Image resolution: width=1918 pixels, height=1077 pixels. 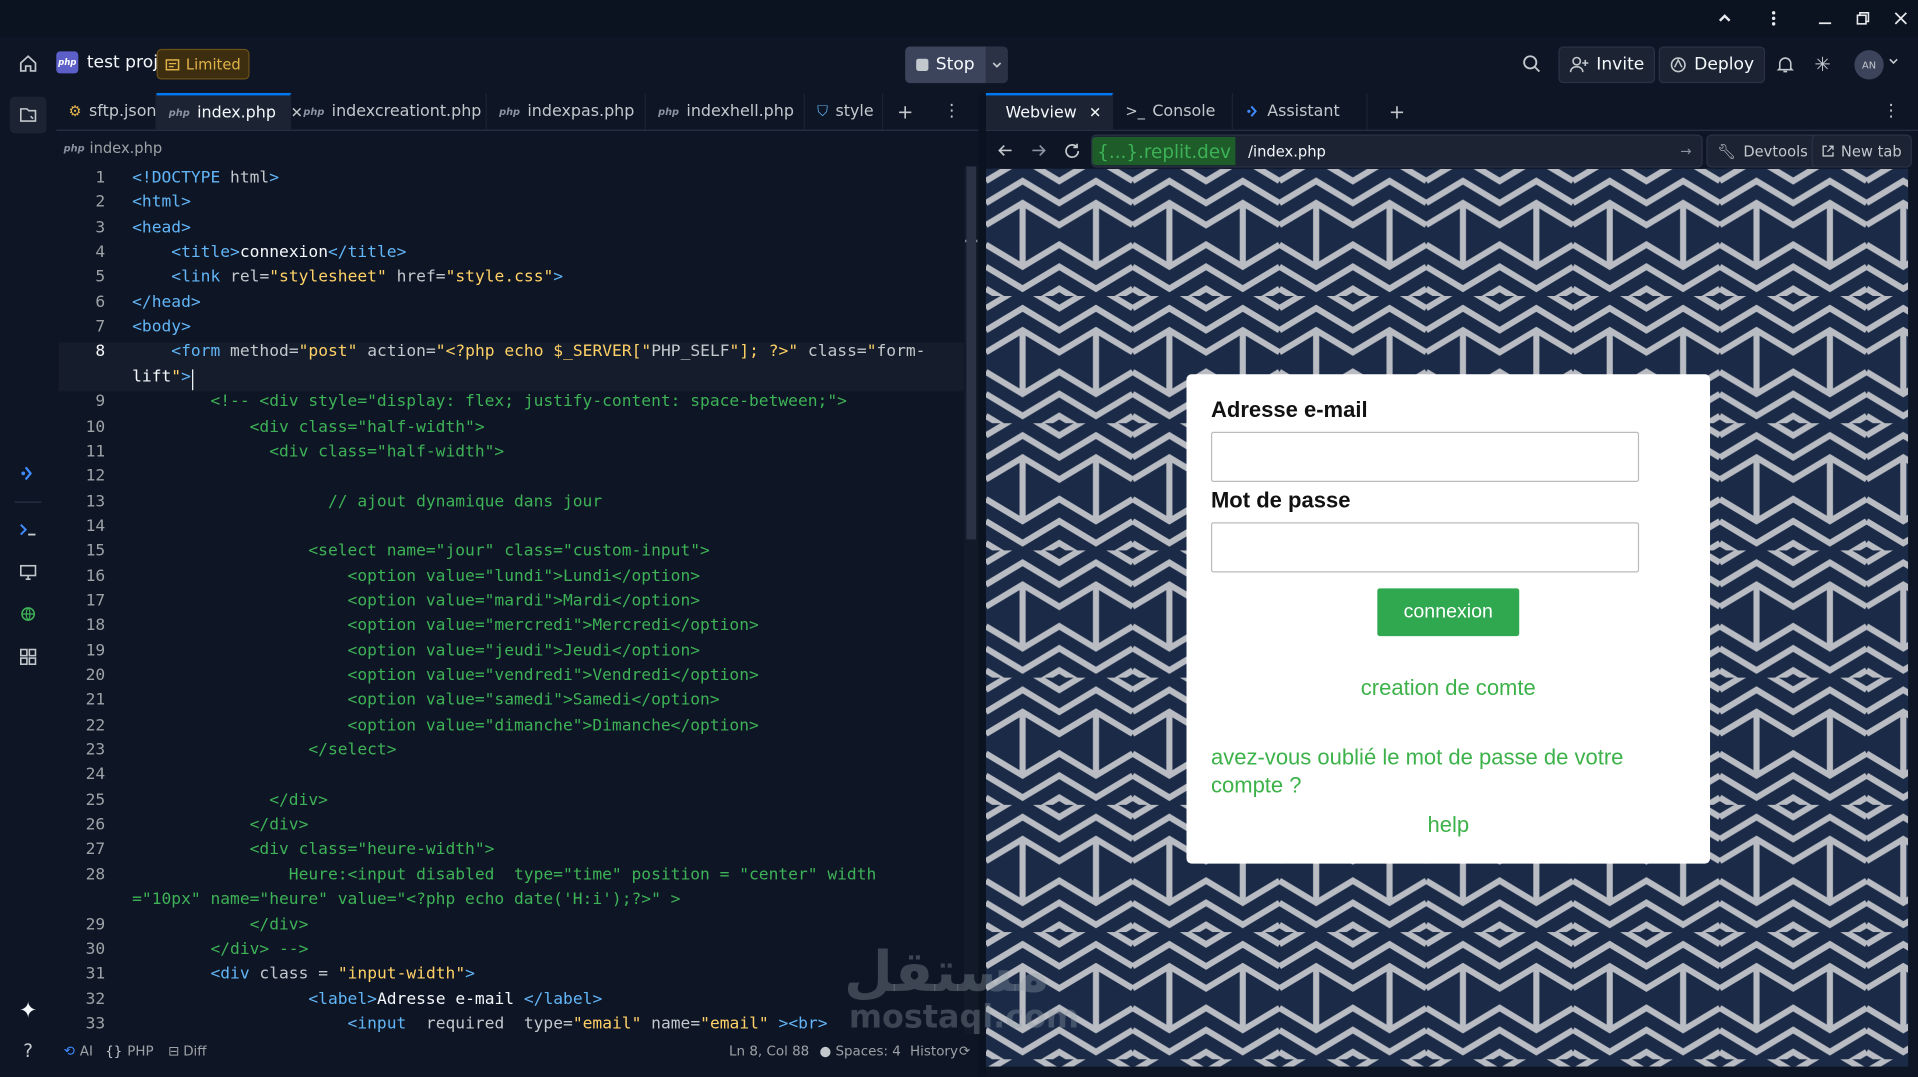 What do you see at coordinates (205, 178) in the screenshot?
I see `code-line: <!DOCTYPE html>` at bounding box center [205, 178].